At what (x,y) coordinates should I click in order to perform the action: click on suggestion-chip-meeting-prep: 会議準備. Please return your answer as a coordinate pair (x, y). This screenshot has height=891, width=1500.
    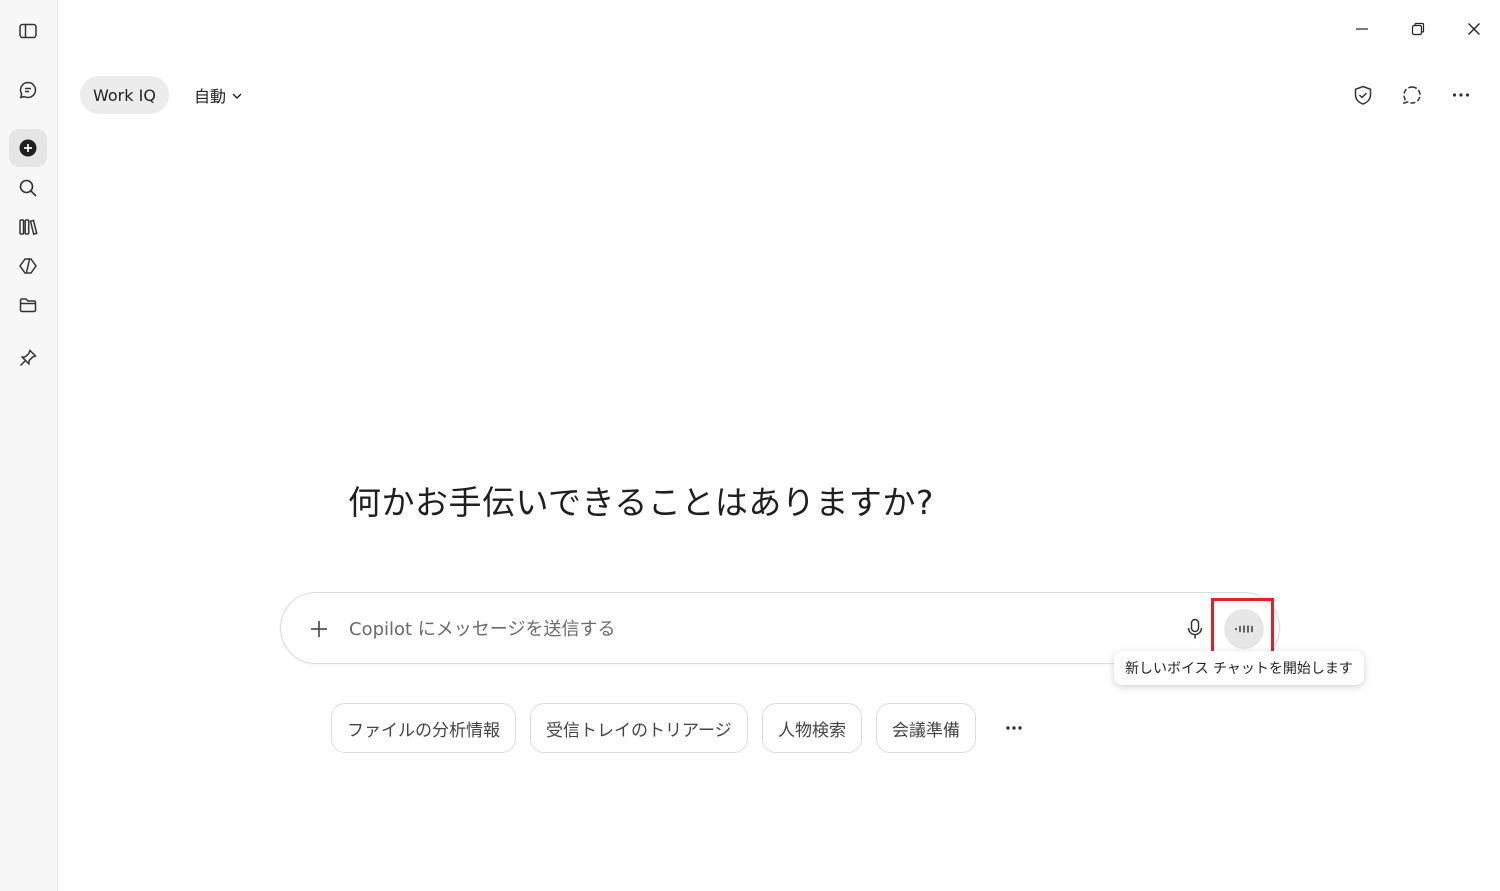
    Looking at the image, I should click on (926, 728).